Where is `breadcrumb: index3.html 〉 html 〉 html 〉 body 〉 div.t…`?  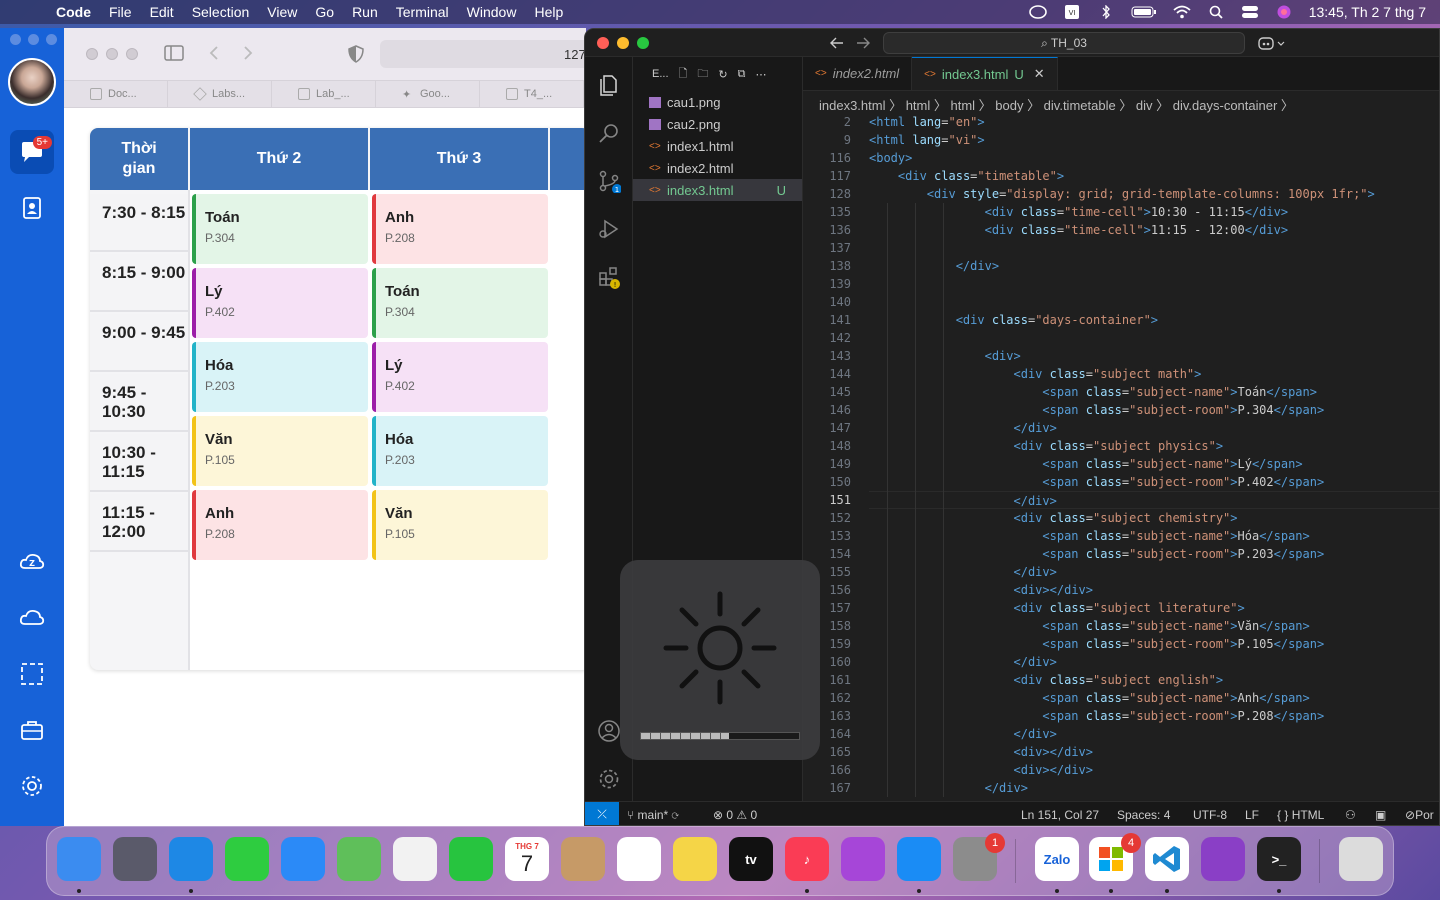 breadcrumb: index3.html 〉 html 〉 html 〉 body 〉 div.t… is located at coordinates (1121, 102).